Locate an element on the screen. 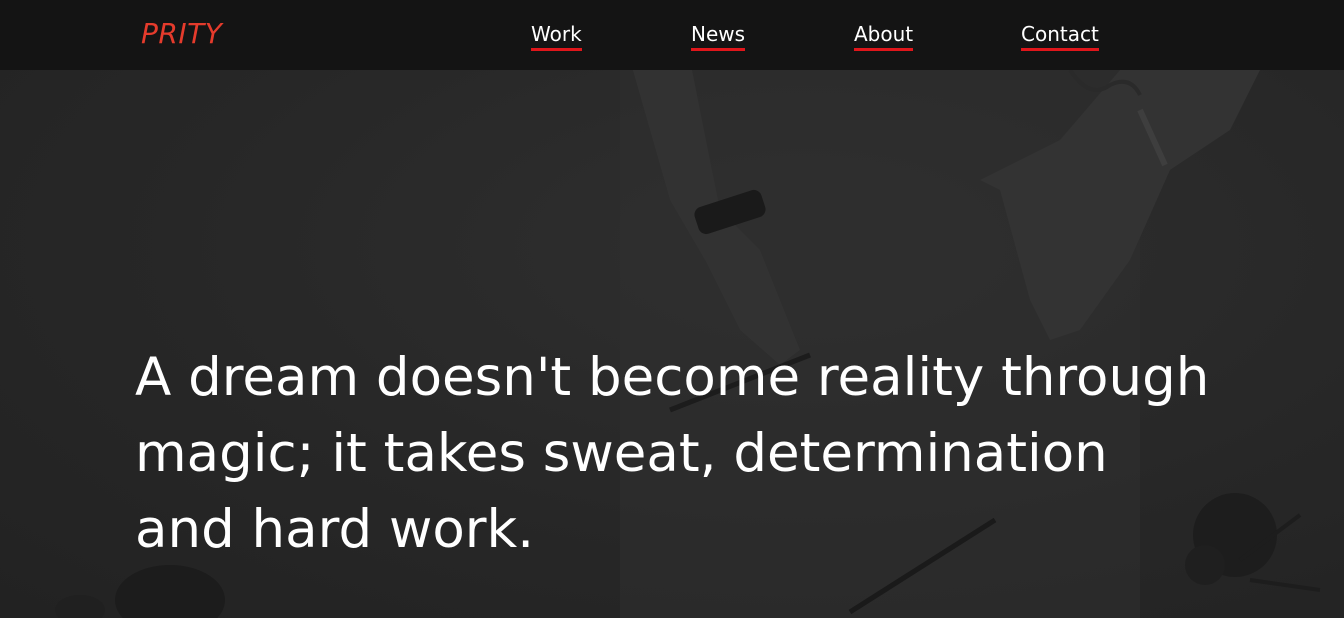 The width and height of the screenshot is (1344, 618). nav-link-work: Work is located at coordinates (556, 36).